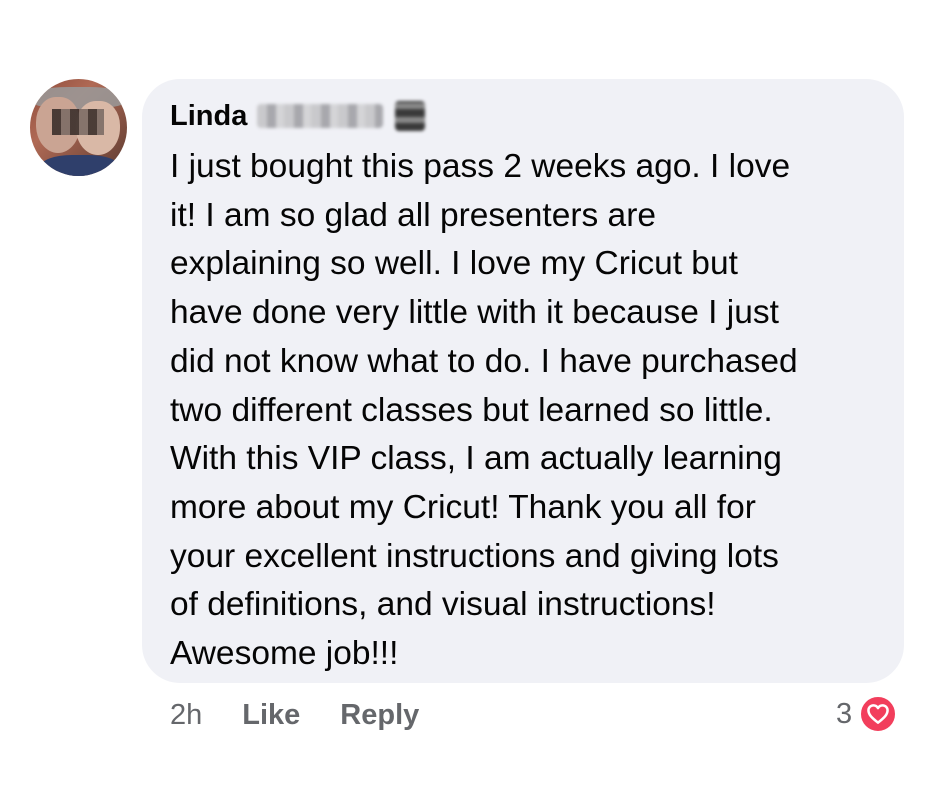 The height and width of the screenshot is (788, 940). What do you see at coordinates (410, 116) in the screenshot?
I see `redacted-badge` at bounding box center [410, 116].